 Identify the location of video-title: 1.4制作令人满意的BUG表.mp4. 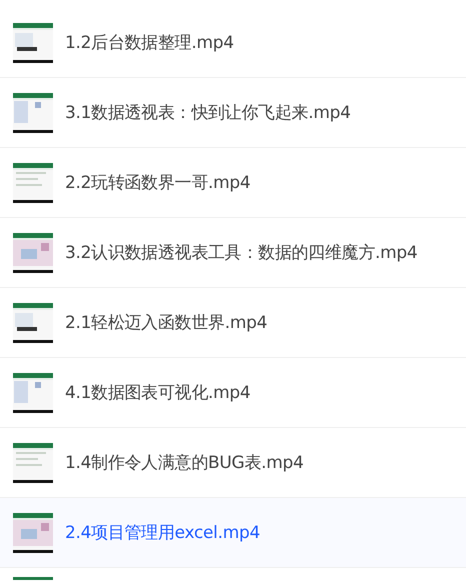
(184, 462).